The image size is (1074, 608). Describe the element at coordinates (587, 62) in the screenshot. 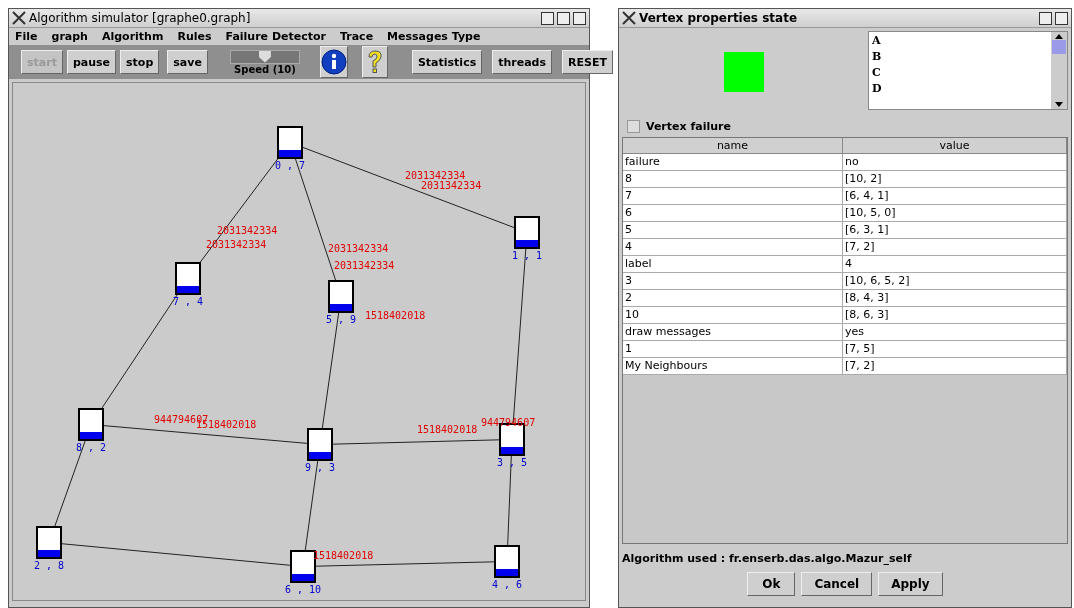

I see `toolbar-button: RESET` at that location.